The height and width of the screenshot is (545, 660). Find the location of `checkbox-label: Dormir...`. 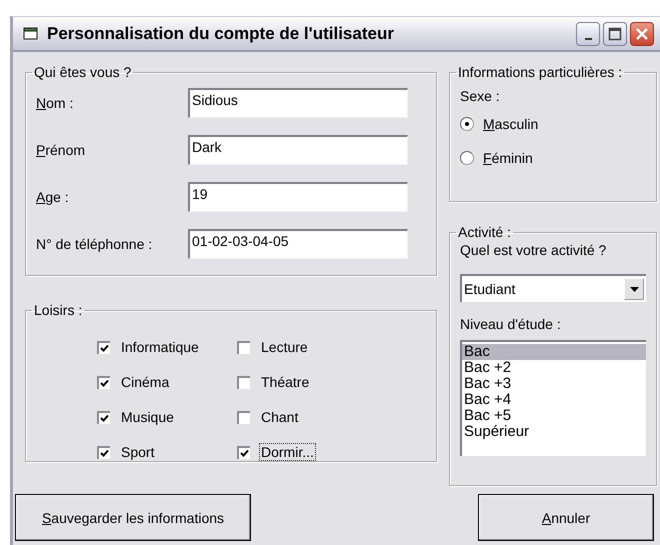

checkbox-label: Dormir... is located at coordinates (287, 452).